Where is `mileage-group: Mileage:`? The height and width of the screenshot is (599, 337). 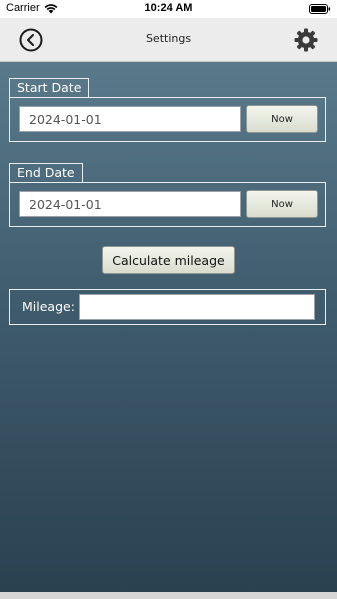
mileage-group: Mileage: is located at coordinates (167, 307).